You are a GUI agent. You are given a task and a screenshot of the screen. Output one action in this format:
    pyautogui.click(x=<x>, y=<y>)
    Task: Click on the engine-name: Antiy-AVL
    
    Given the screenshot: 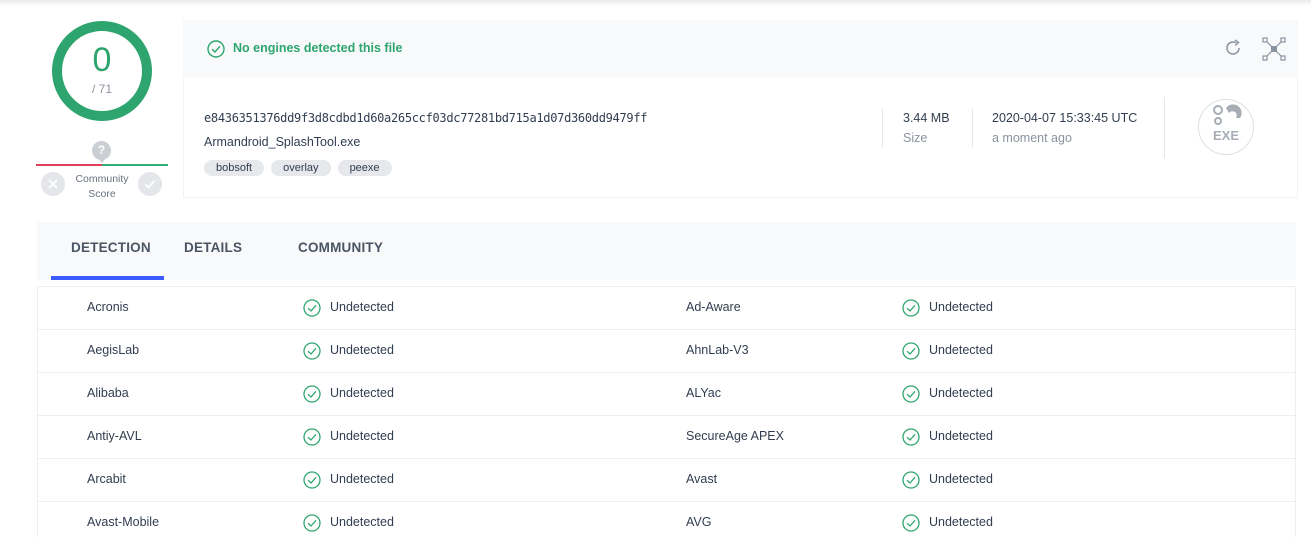 What is the action you would take?
    pyautogui.click(x=114, y=436)
    